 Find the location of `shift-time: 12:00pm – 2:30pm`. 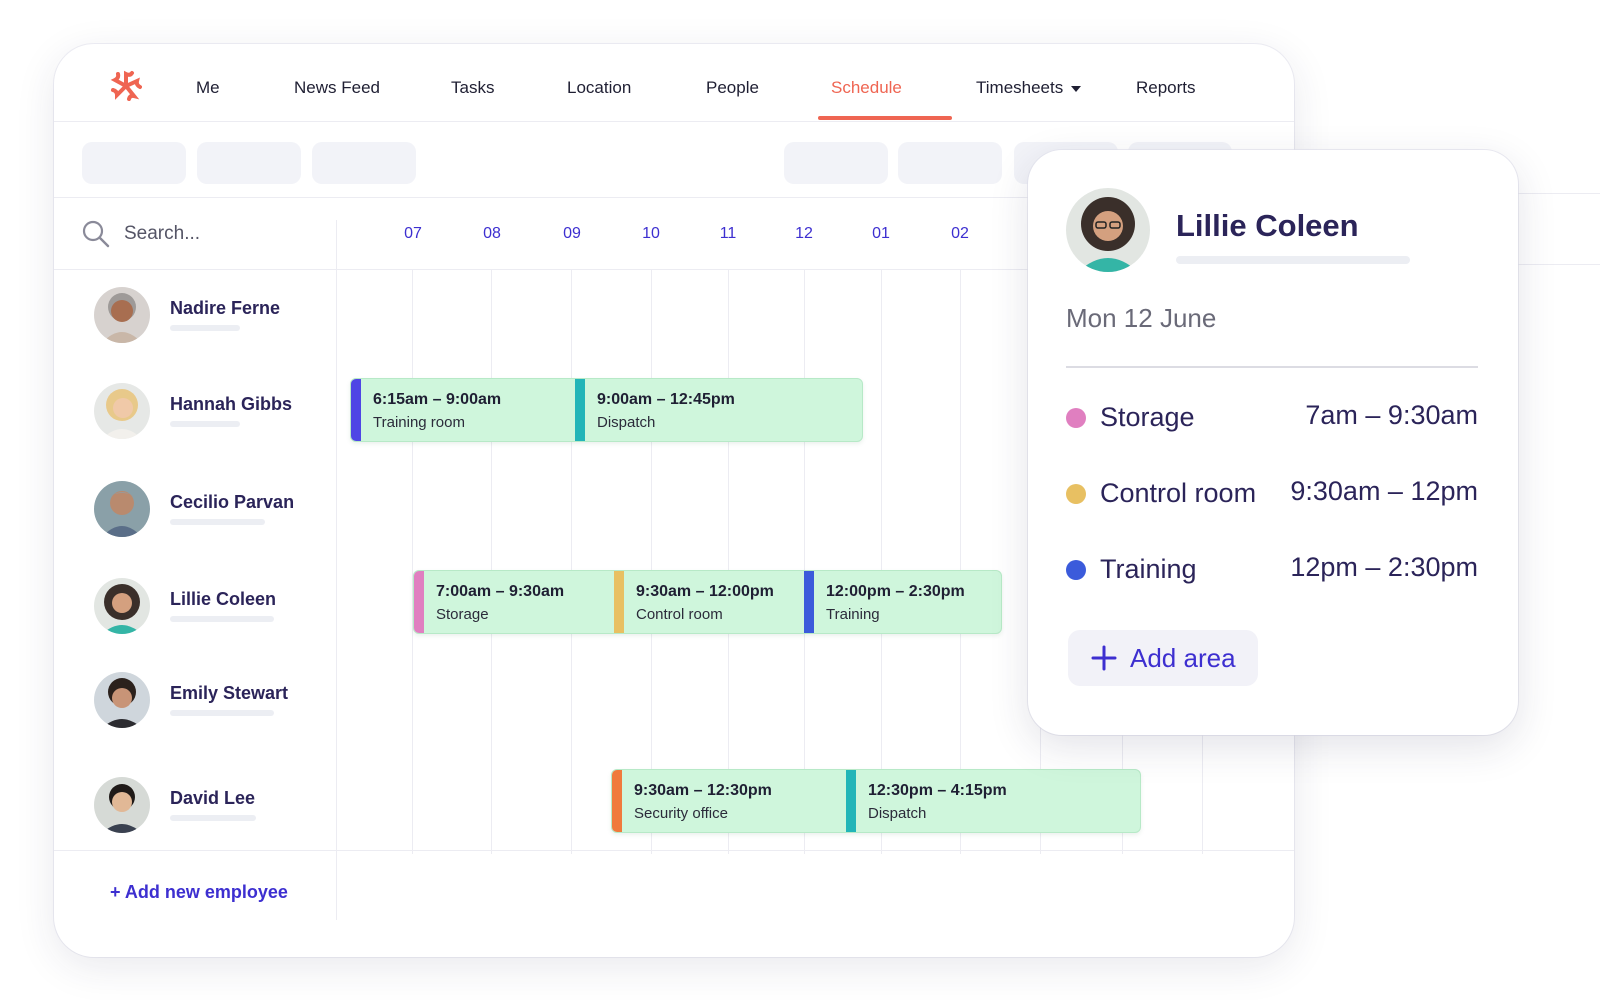

shift-time: 12:00pm – 2:30pm is located at coordinates (895, 591).